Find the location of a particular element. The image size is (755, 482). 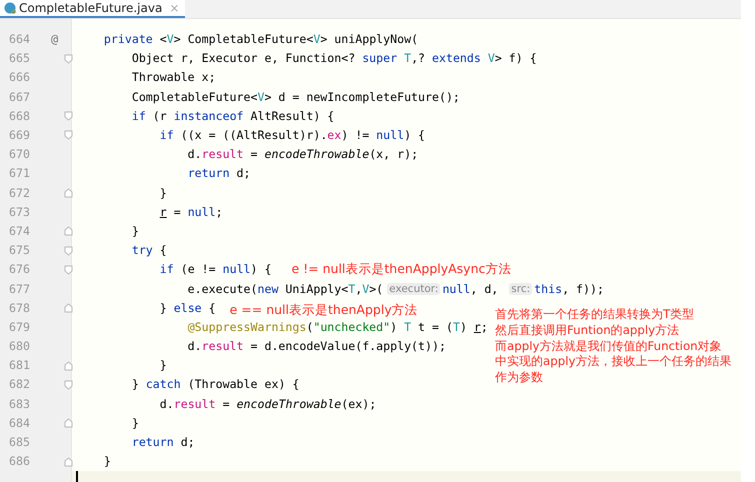

annotation-note: 作为参数 is located at coordinates (519, 378).